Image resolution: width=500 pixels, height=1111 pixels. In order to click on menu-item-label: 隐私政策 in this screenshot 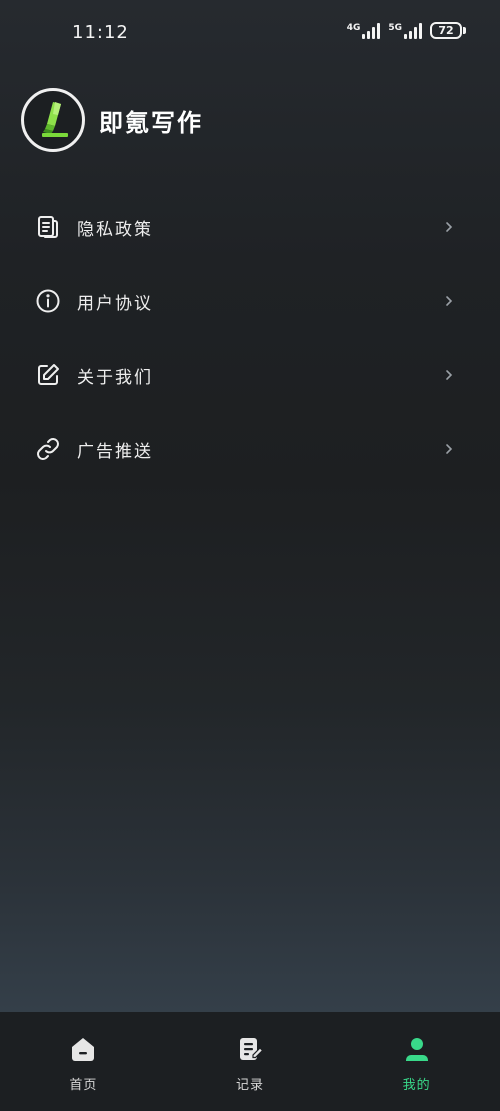, I will do `click(115, 229)`.